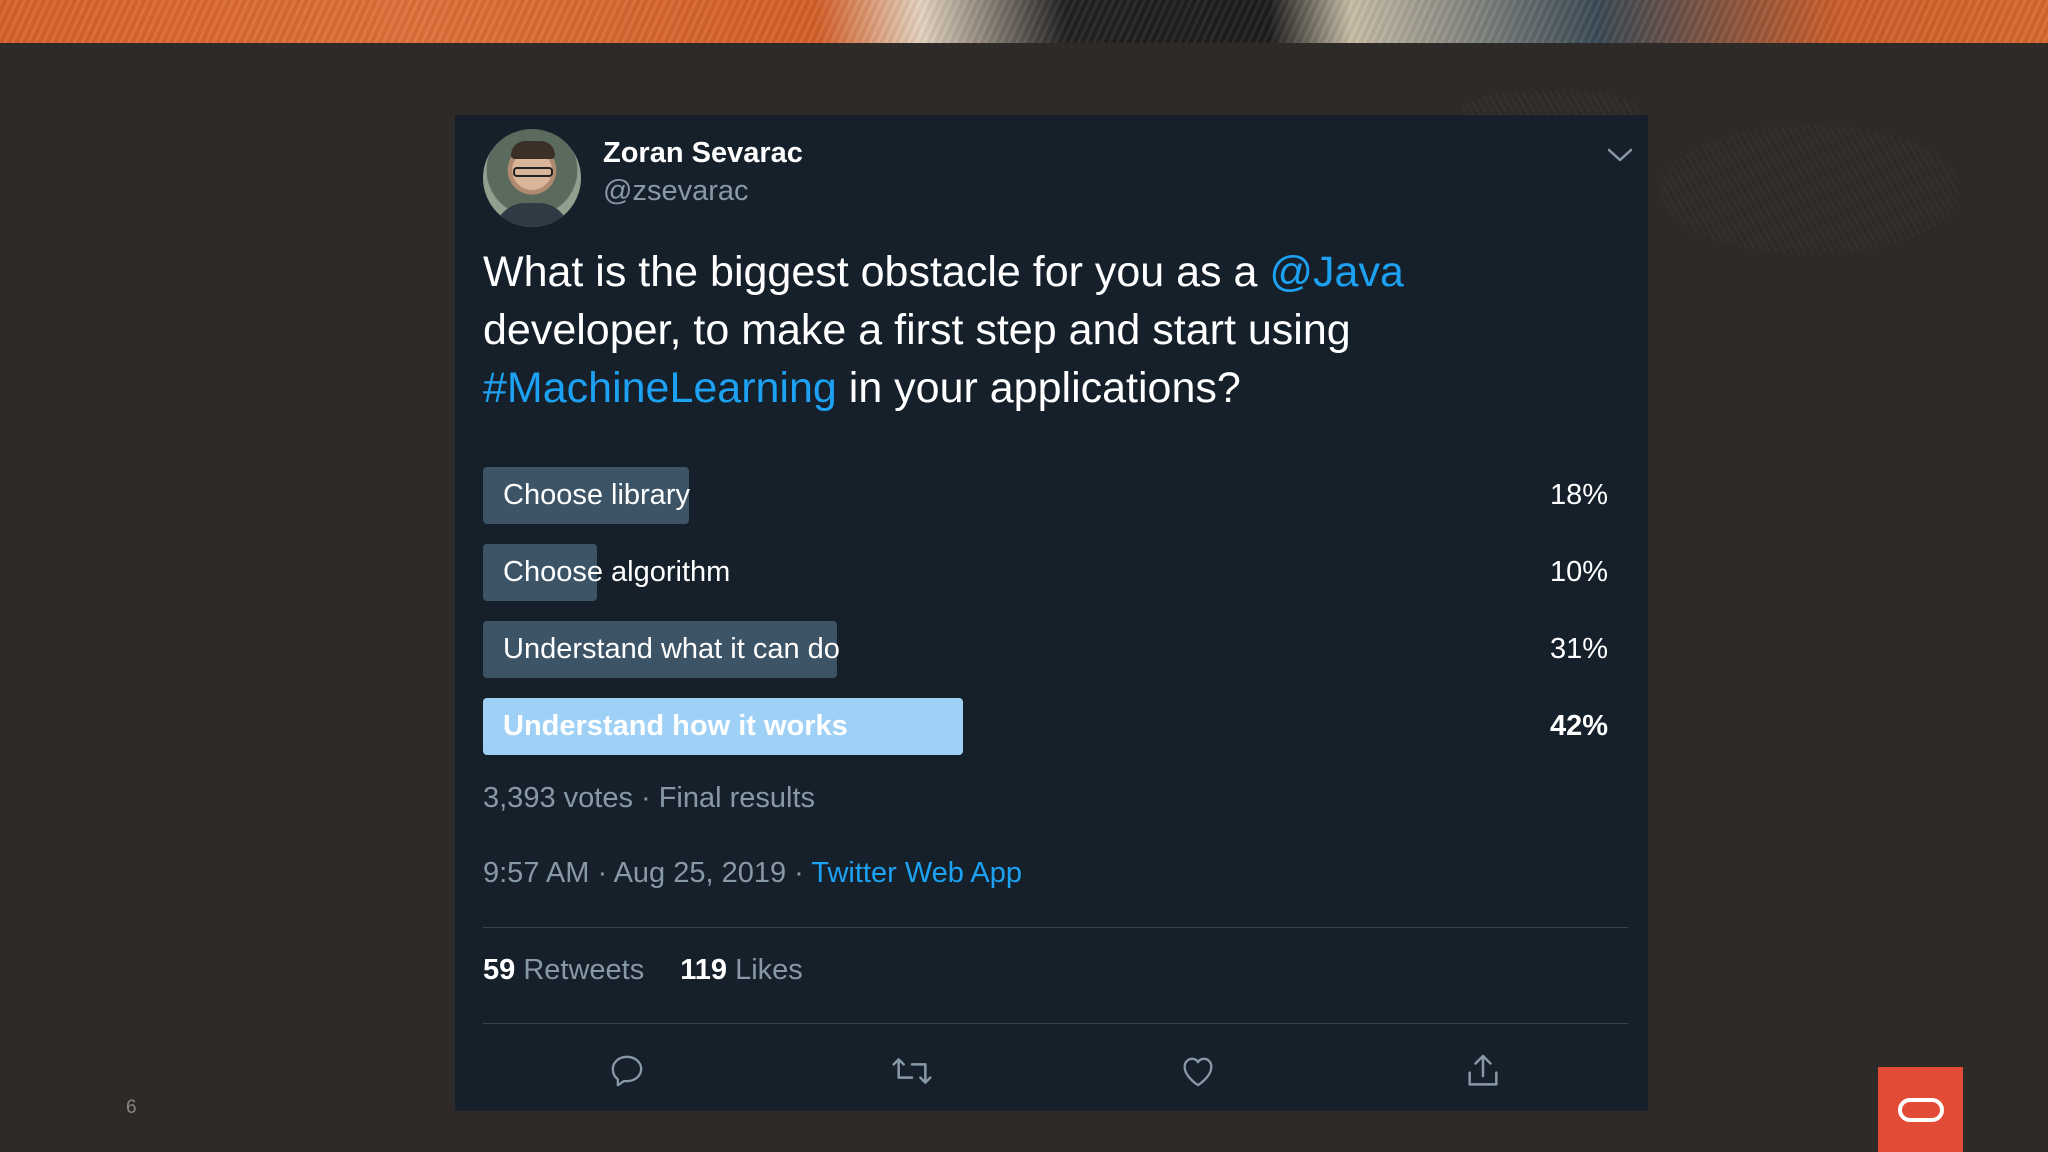 This screenshot has width=2048, height=1152. I want to click on retweets-stat: 59 Retweets, so click(563, 970).